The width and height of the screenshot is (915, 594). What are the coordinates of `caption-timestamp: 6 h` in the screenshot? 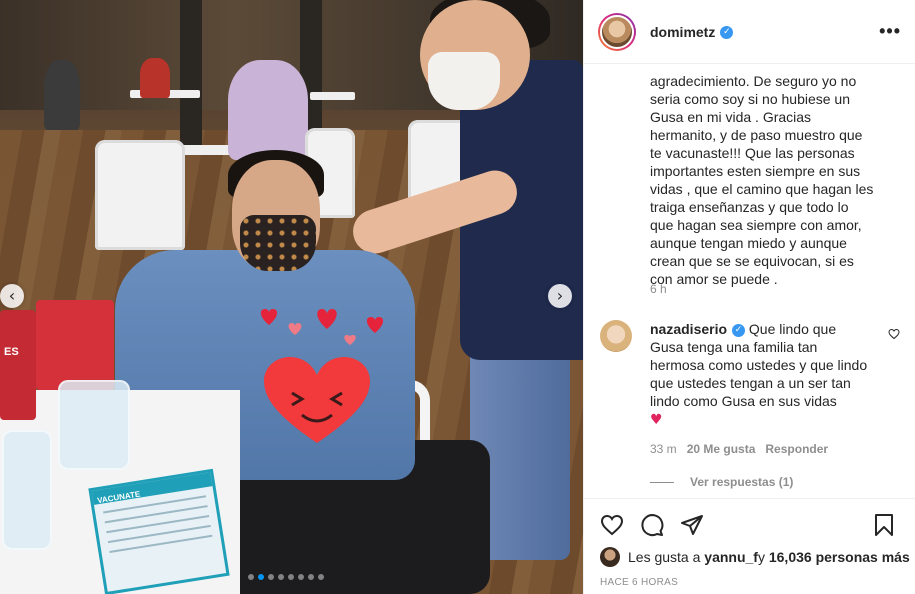 It's located at (658, 289).